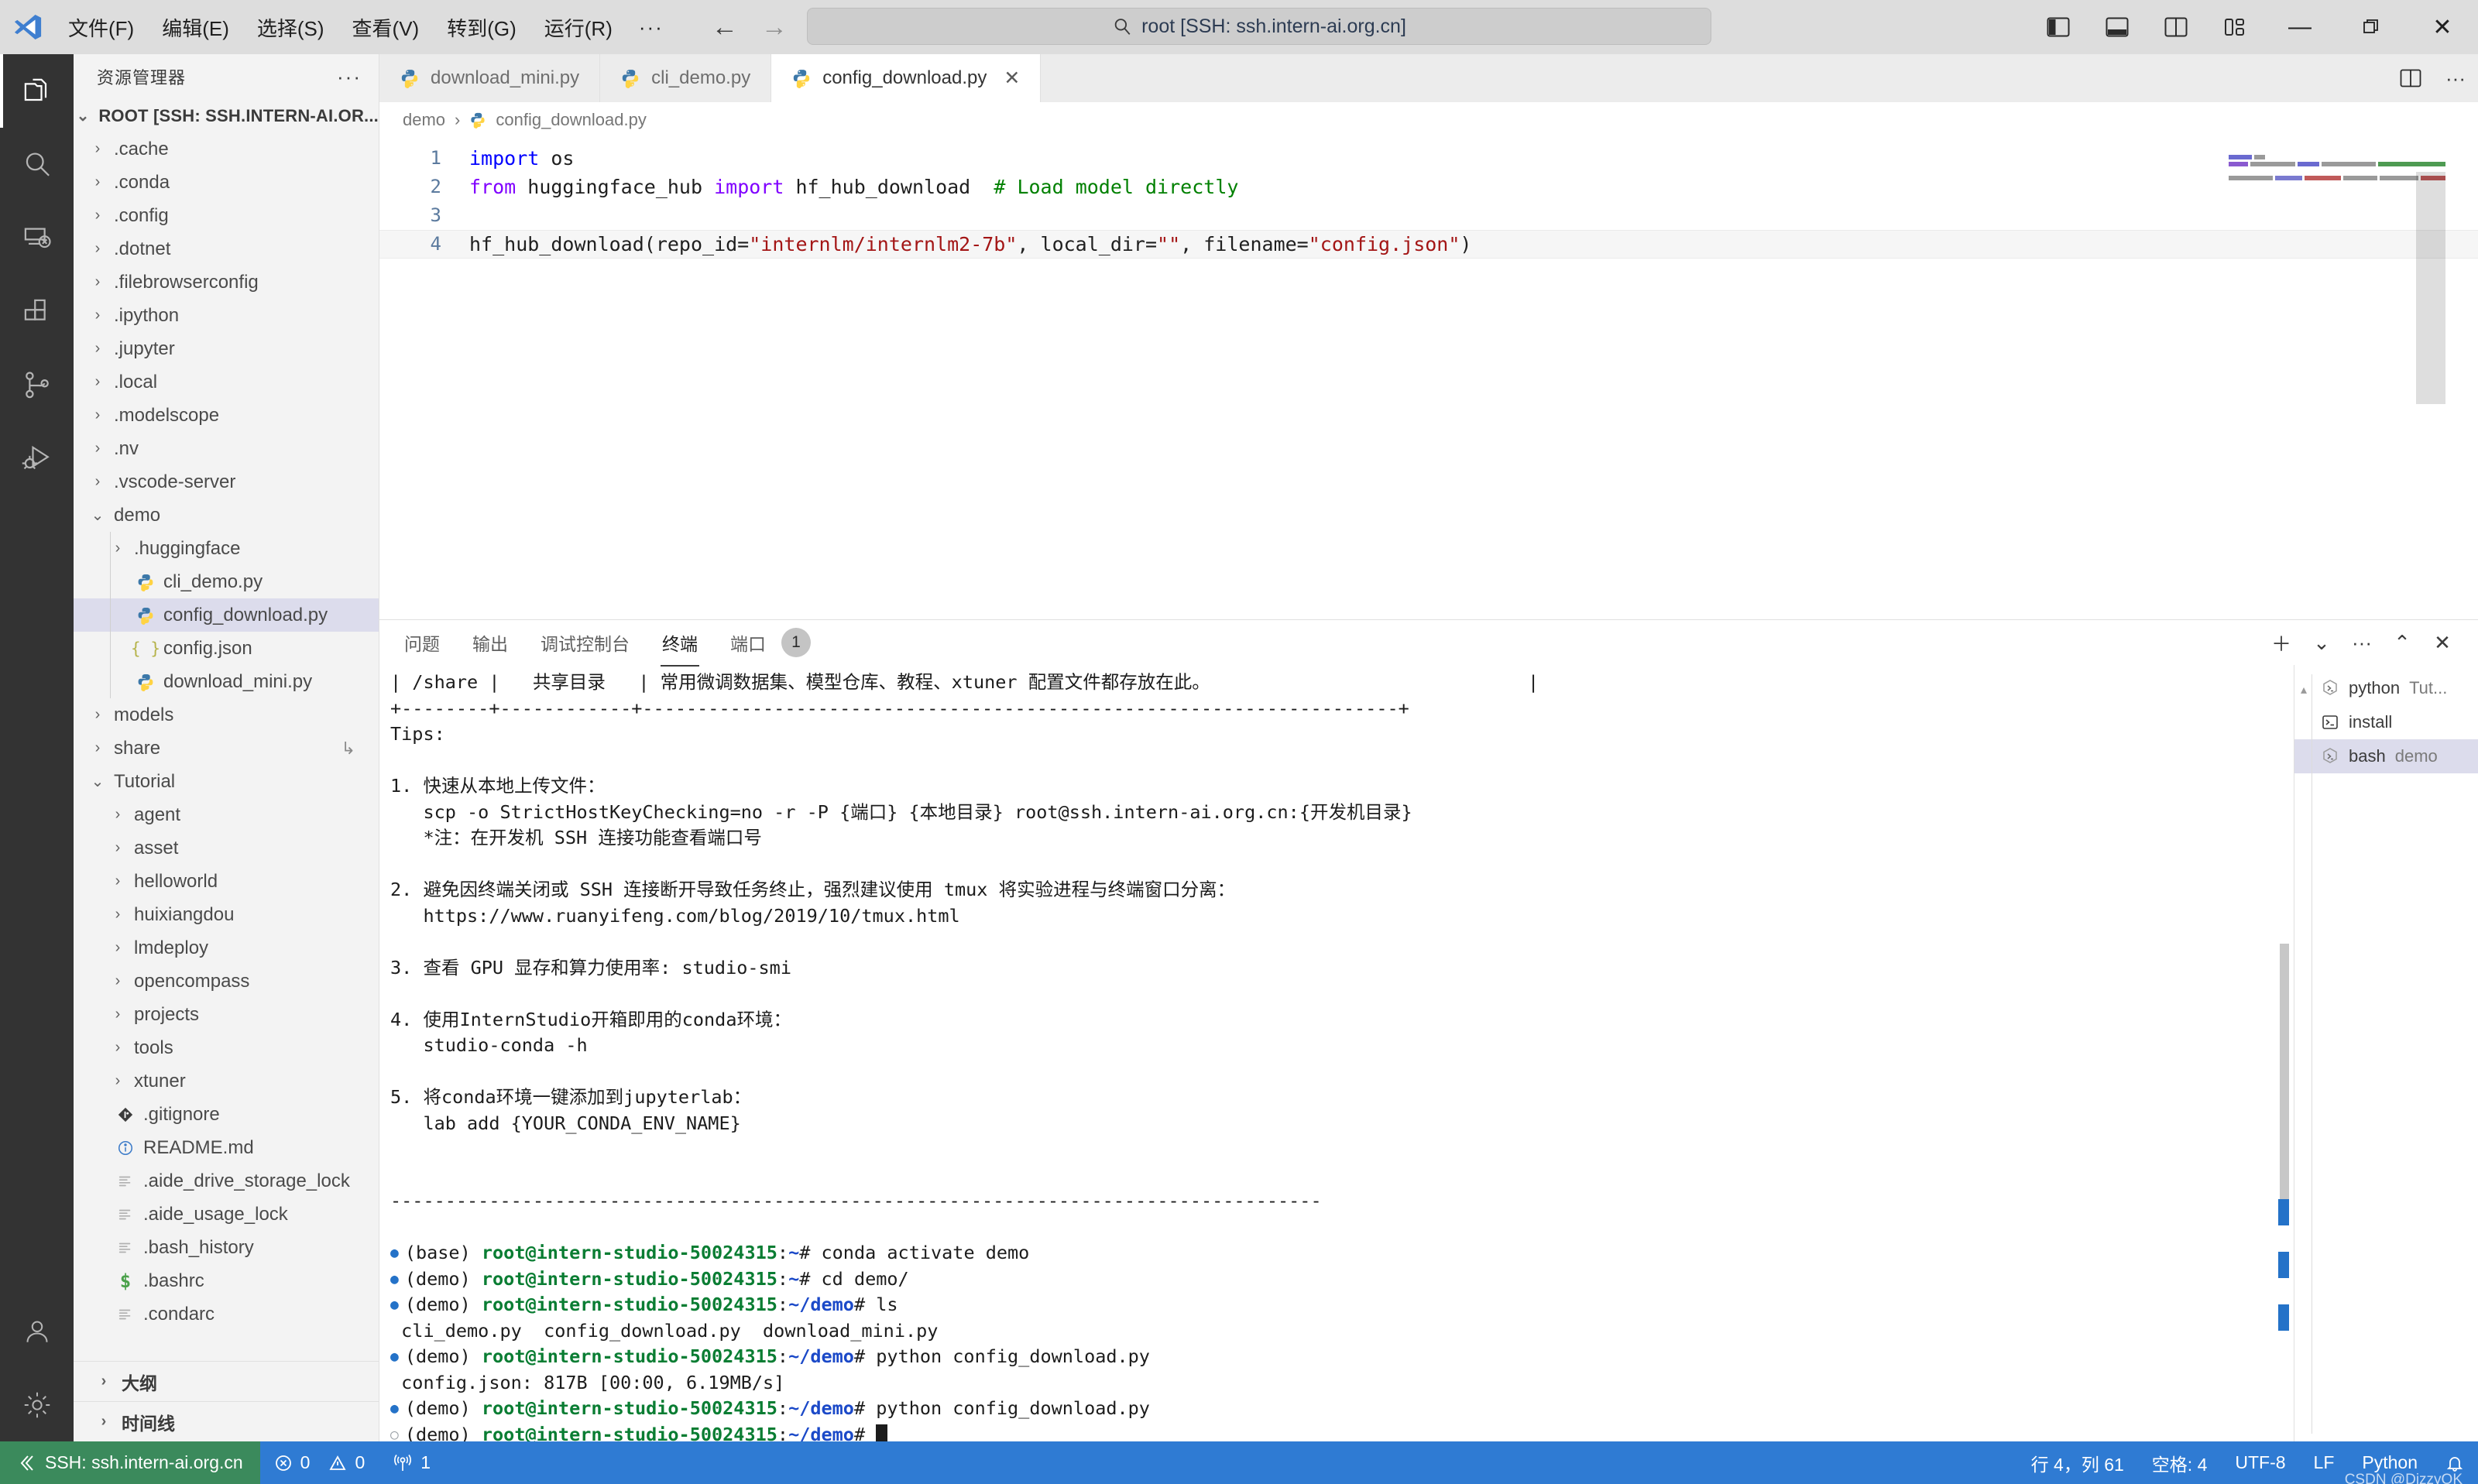  I want to click on tree-item-aide-drive-storage-lock: .aide_drive_storage_lock, so click(226, 1181).